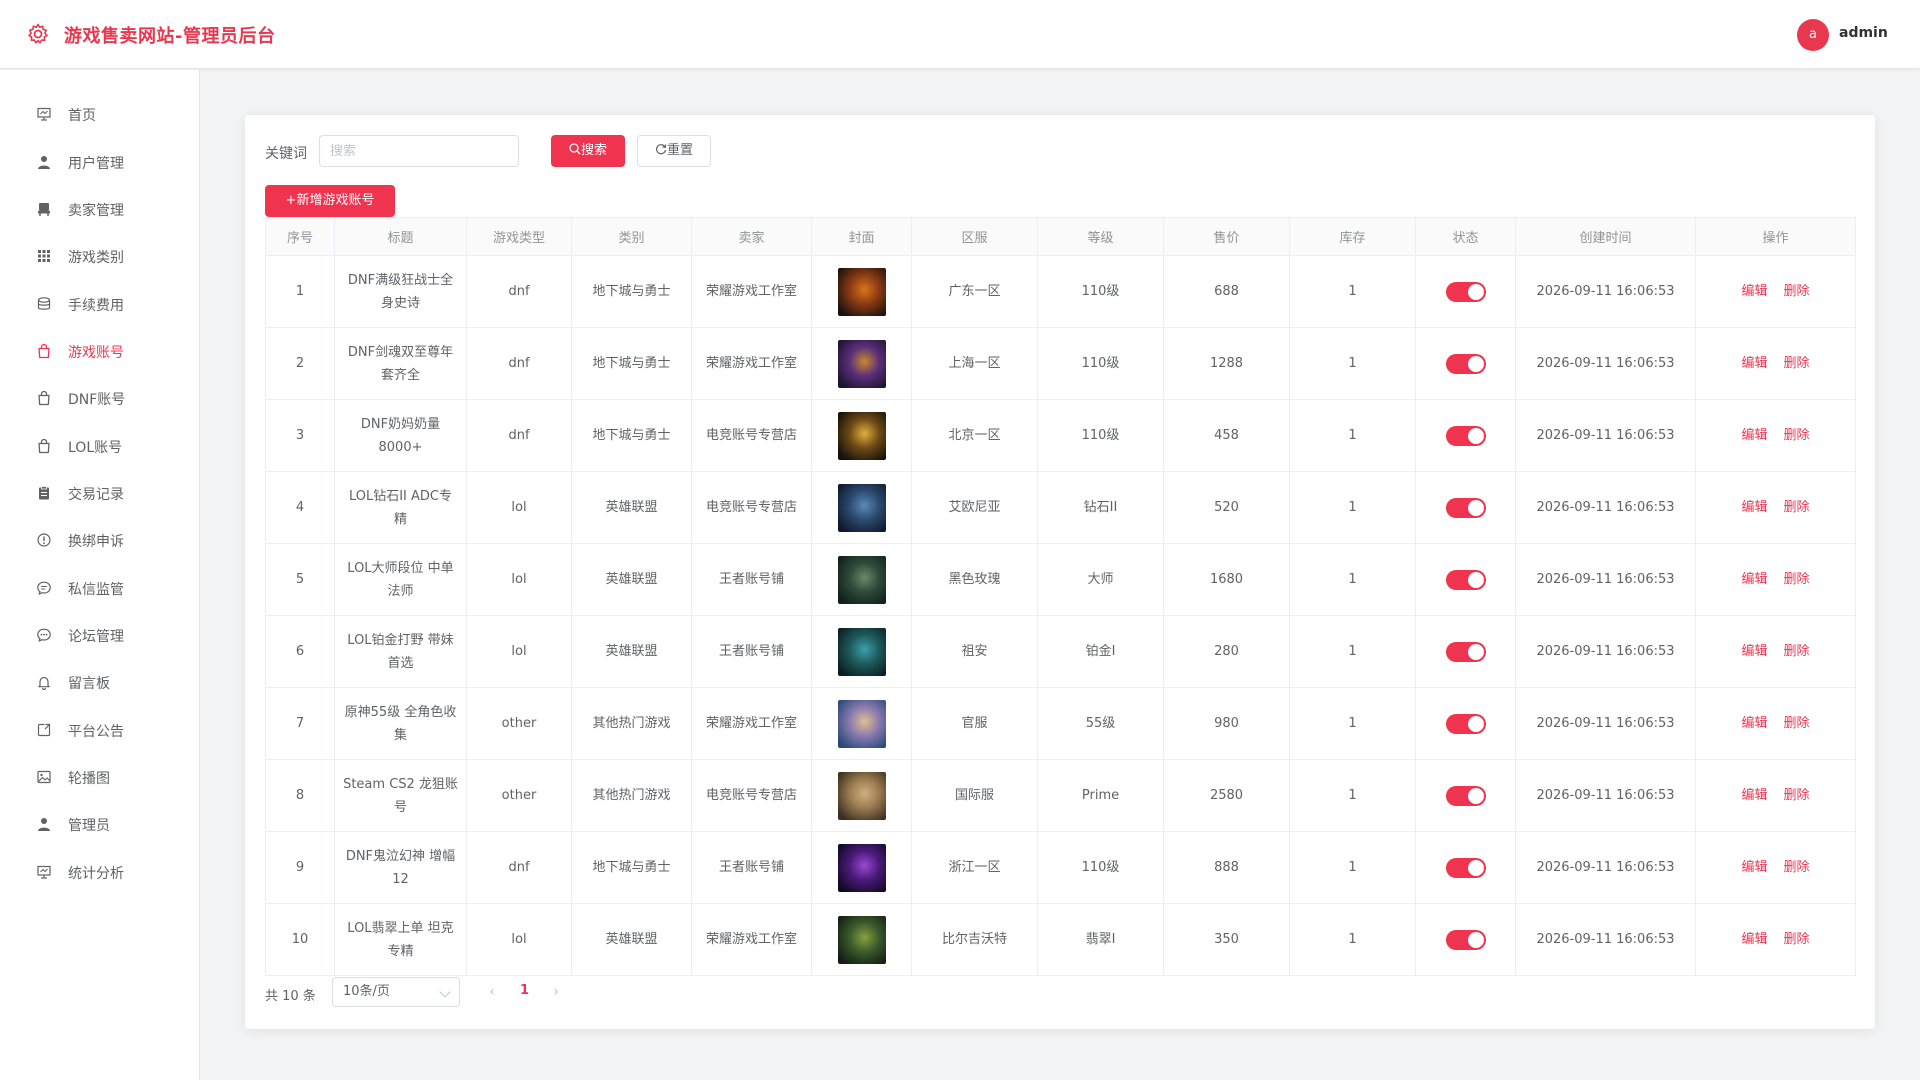  Describe the element at coordinates (556, 992) in the screenshot. I see `next-page-button: ›` at that location.